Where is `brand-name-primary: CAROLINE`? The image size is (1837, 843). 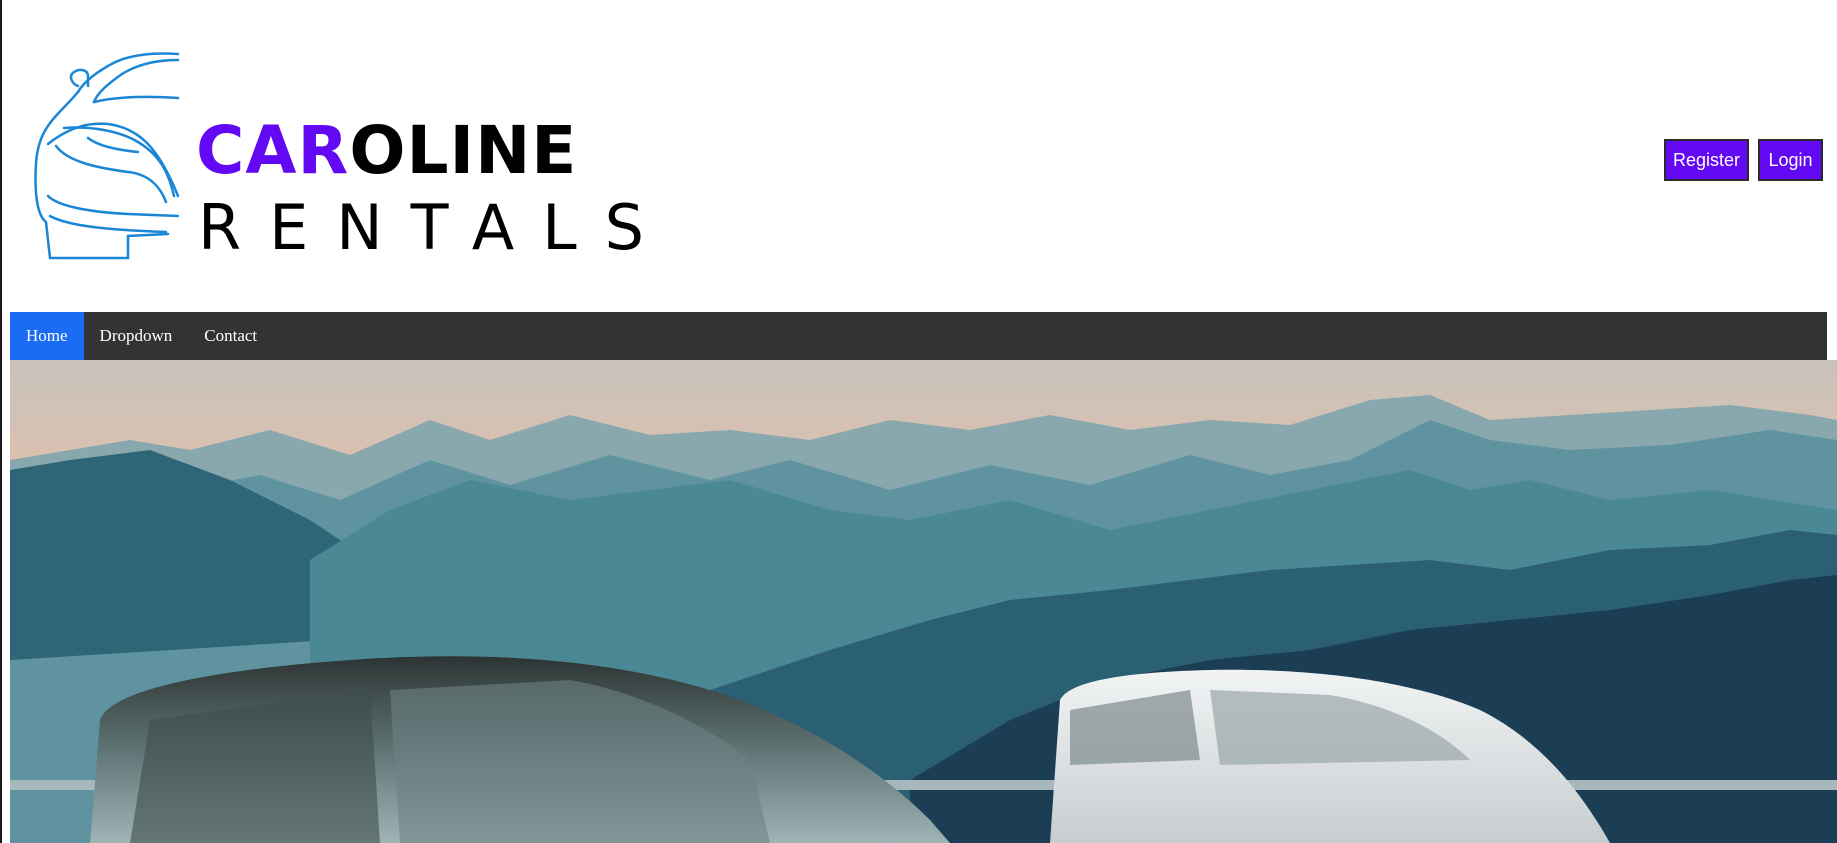 brand-name-primary: CAROLINE is located at coordinates (386, 151).